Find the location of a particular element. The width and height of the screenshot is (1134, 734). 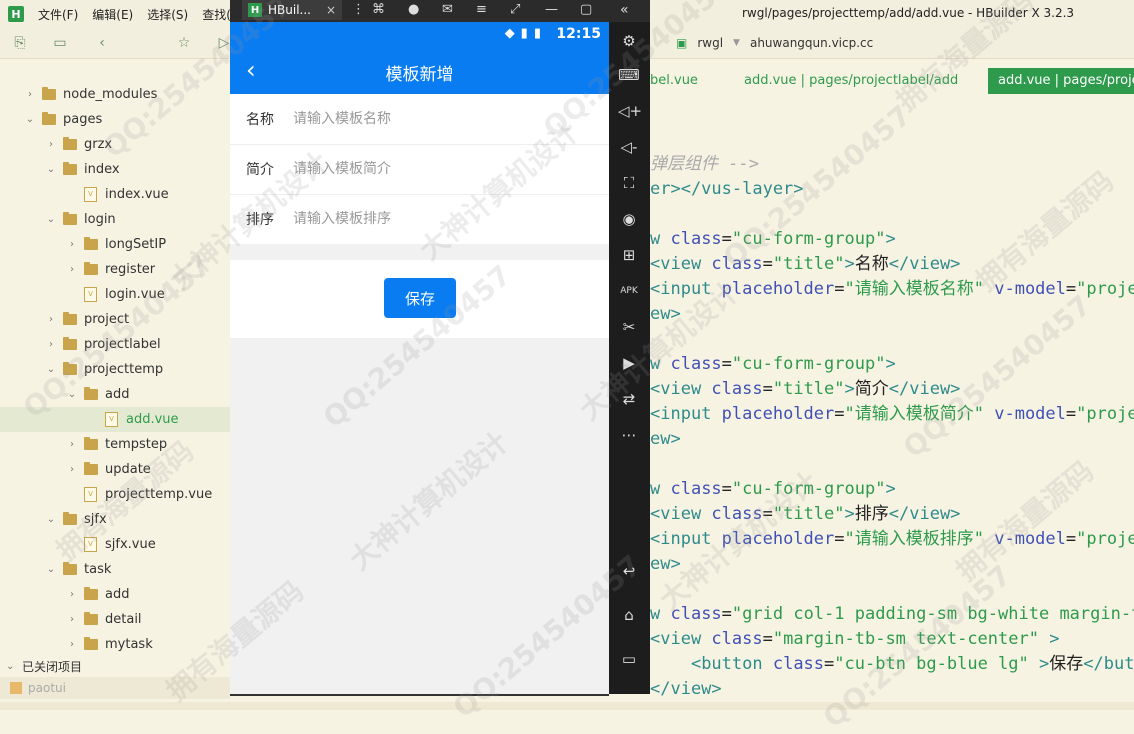

settings-icon: ⚙ is located at coordinates (629, 41).